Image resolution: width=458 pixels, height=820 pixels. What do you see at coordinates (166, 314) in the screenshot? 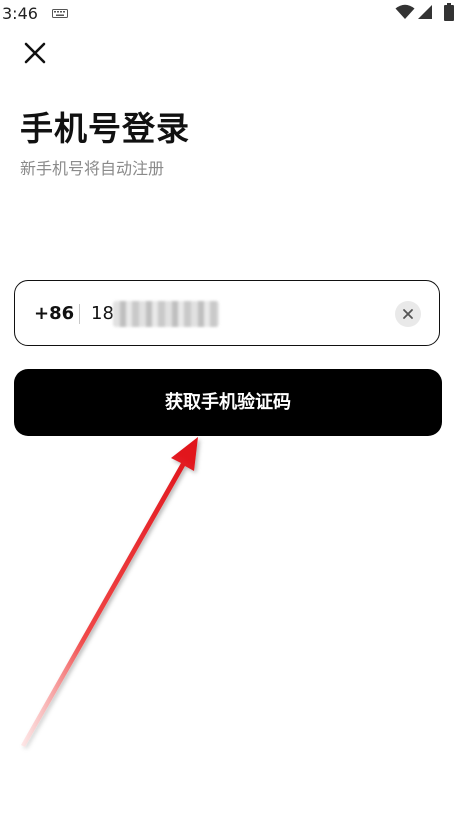
I see `phone-number-blur-mask` at bounding box center [166, 314].